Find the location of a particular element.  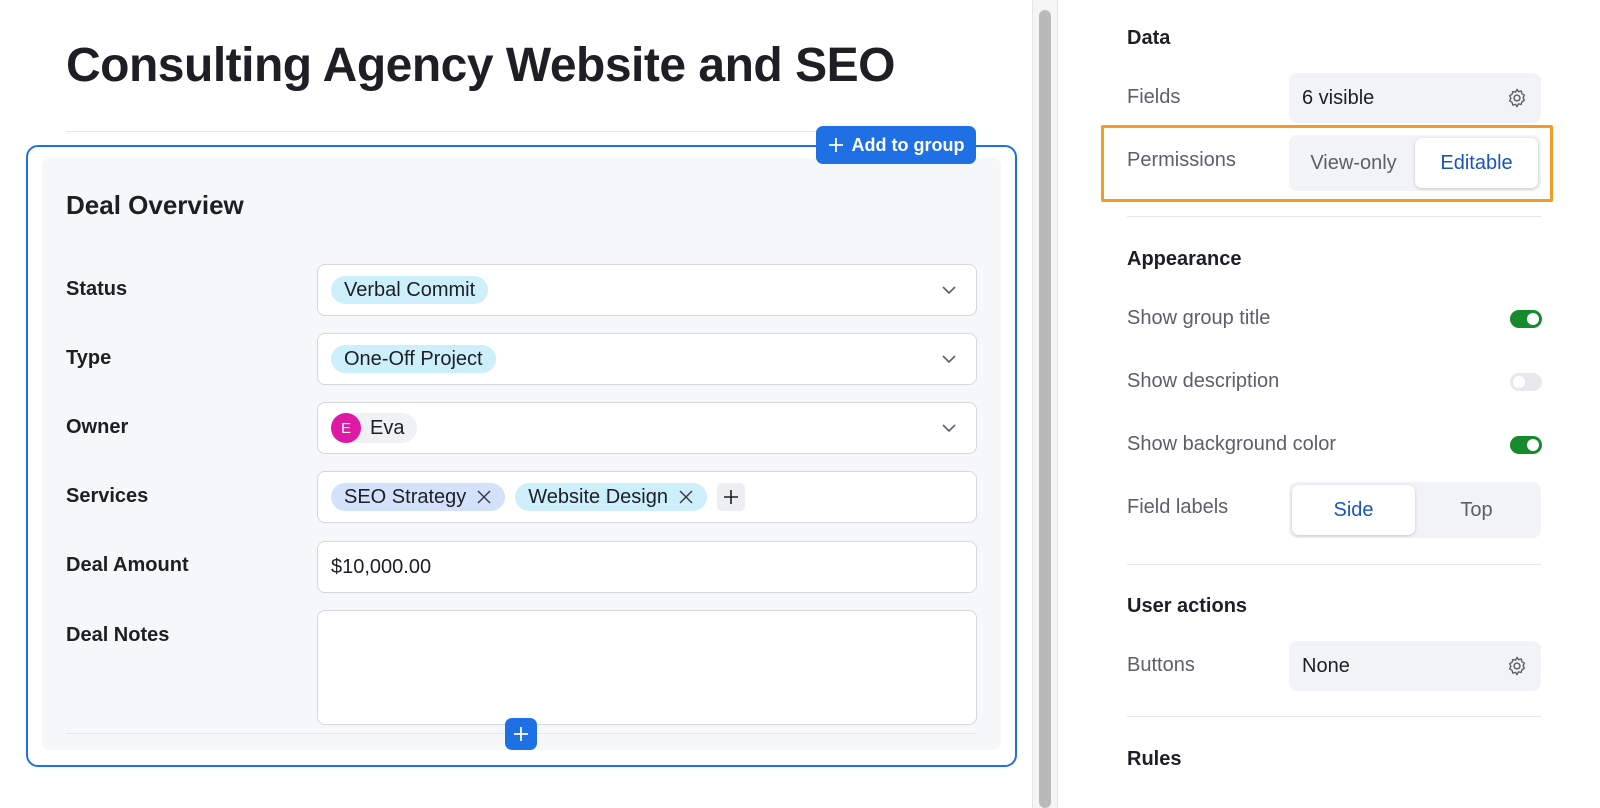

owner-pill: E Eva is located at coordinates (374, 428).